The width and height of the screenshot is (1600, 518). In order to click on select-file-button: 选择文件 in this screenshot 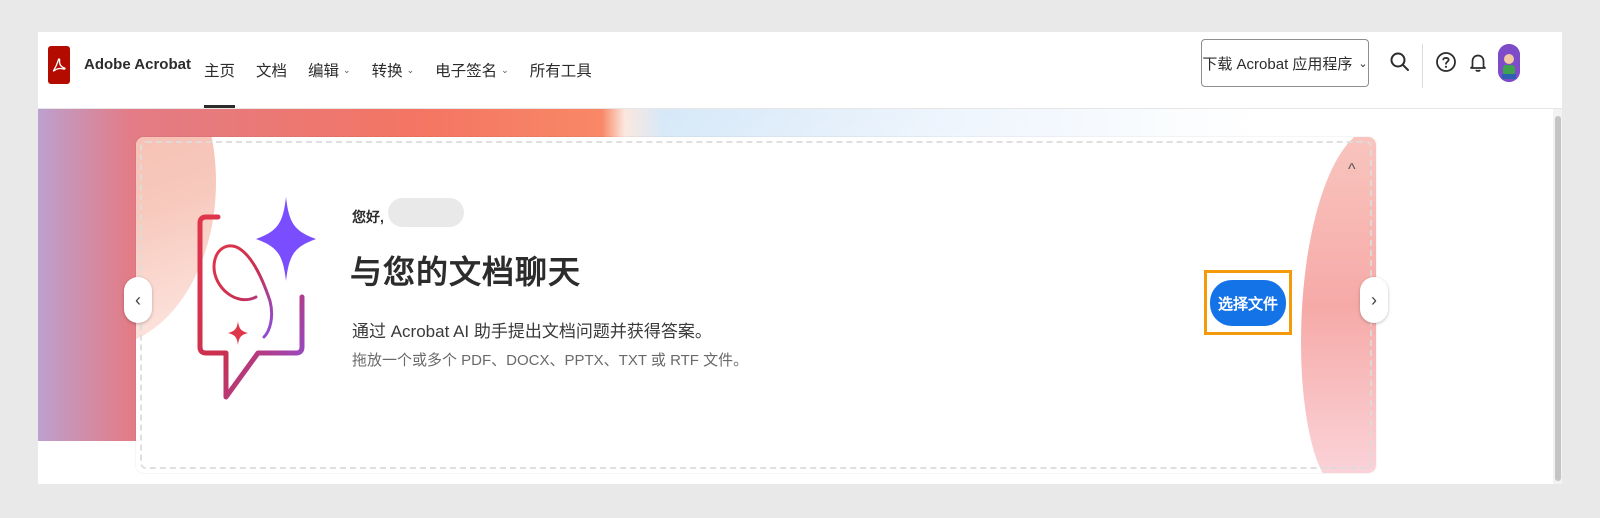, I will do `click(1248, 303)`.